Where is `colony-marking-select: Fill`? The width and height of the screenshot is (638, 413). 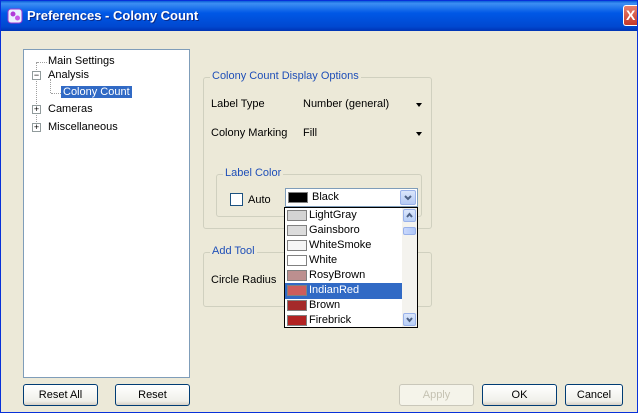 colony-marking-select: Fill is located at coordinates (364, 134).